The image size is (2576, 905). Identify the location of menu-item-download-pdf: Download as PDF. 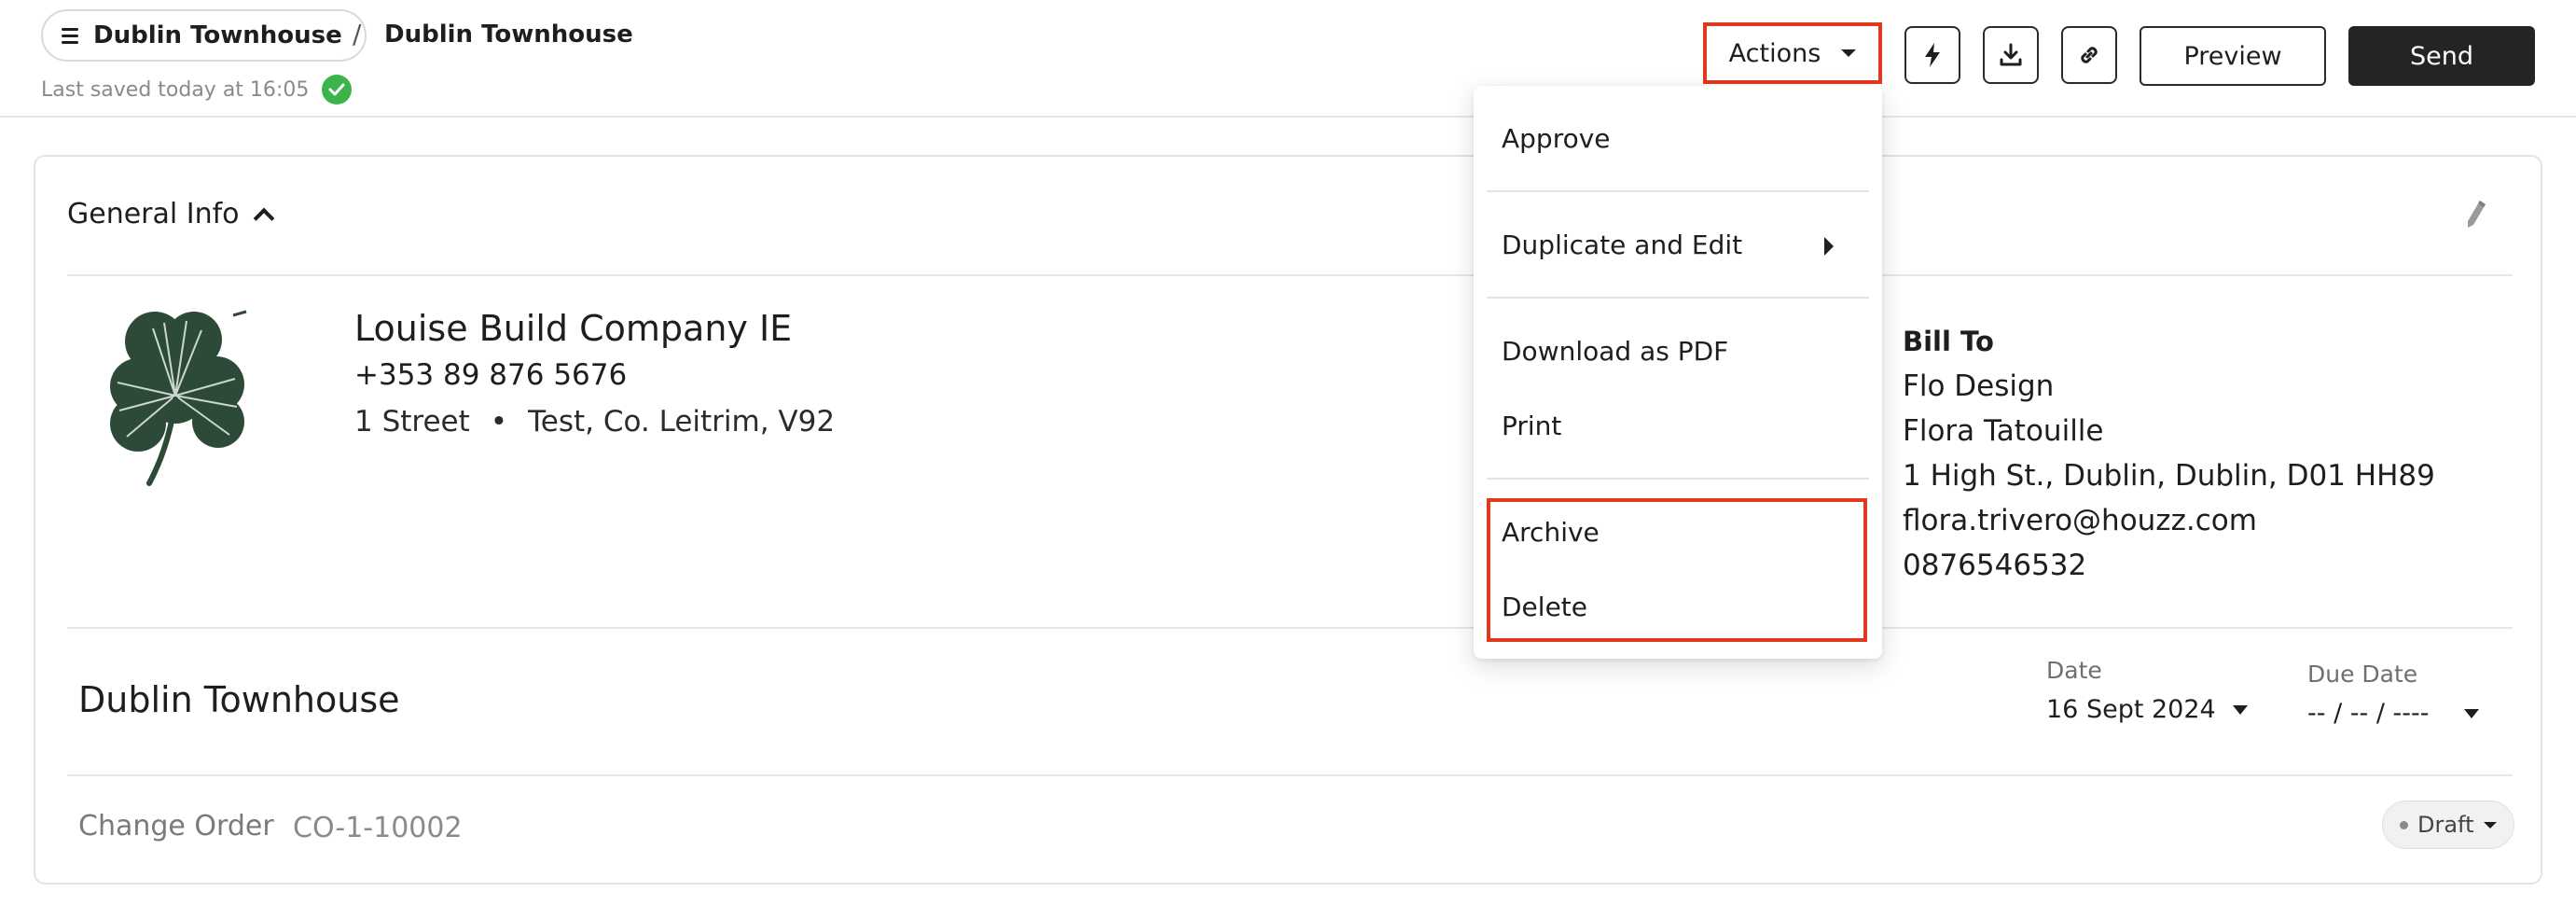
(1615, 351).